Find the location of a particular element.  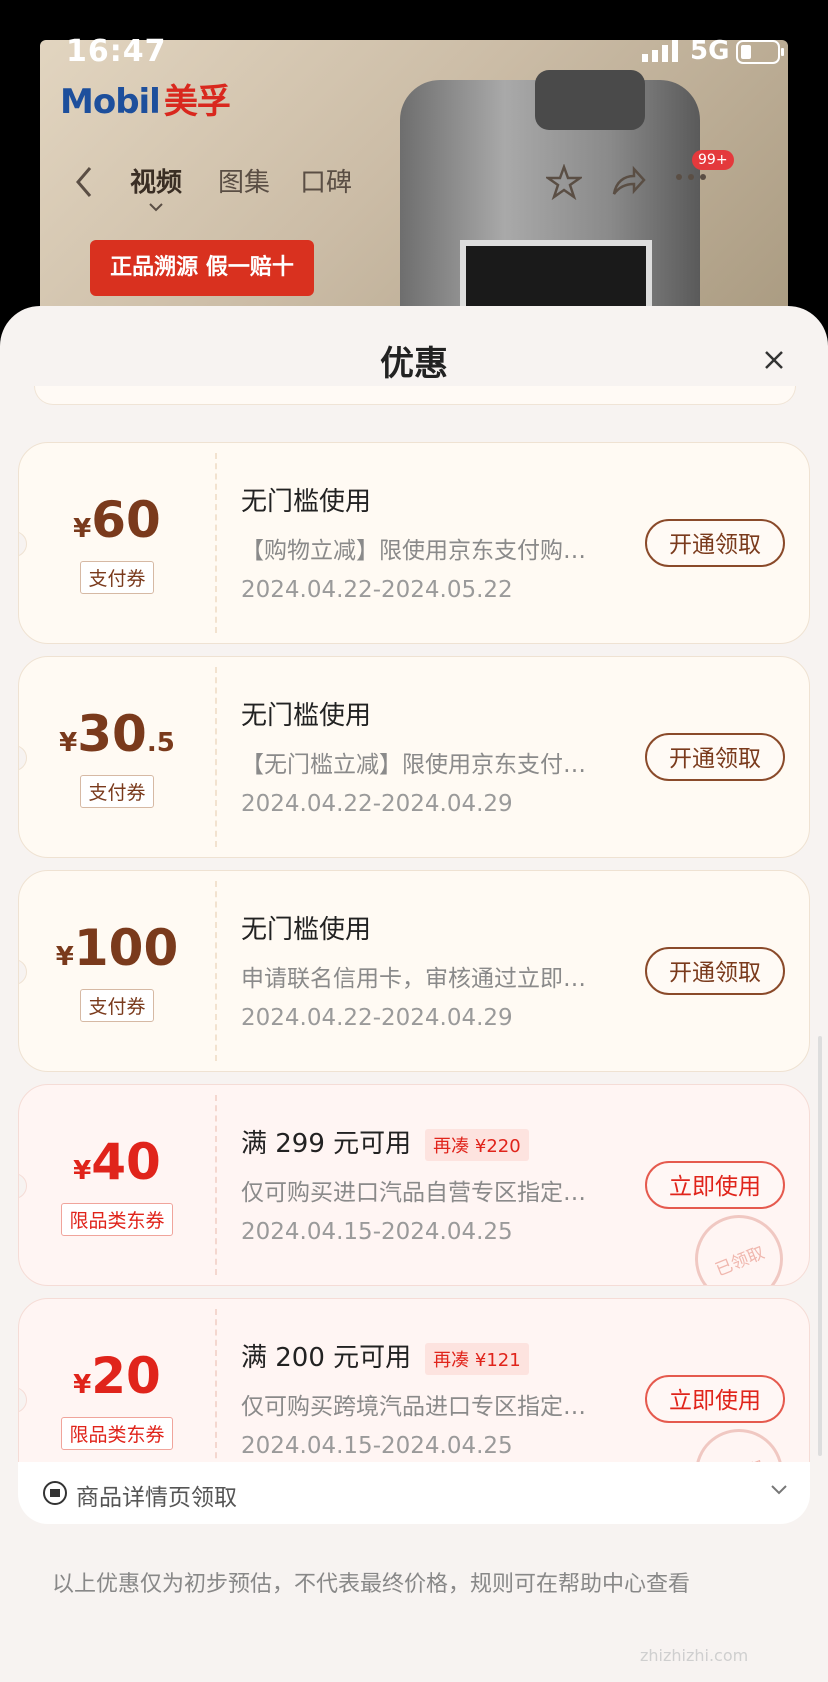

coupon-source-row: 商品详情页领取 is located at coordinates (414, 1493).